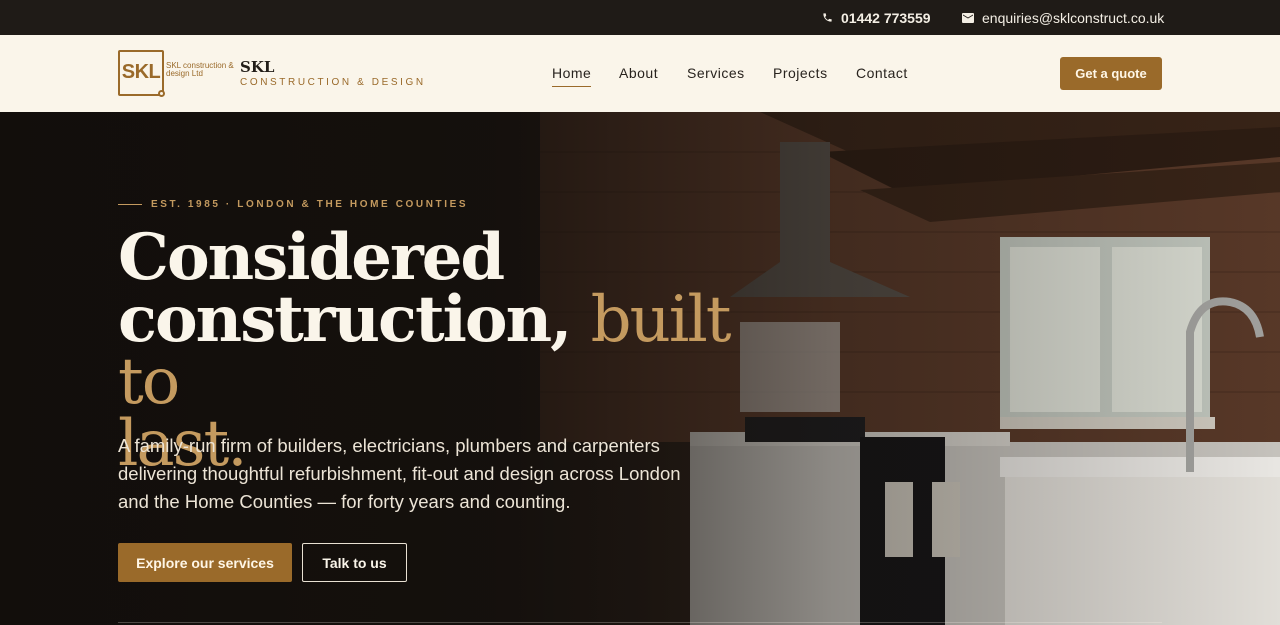 Image resolution: width=1280 pixels, height=625 pixels. I want to click on talk-to-us-button: Talk to us, so click(354, 562).